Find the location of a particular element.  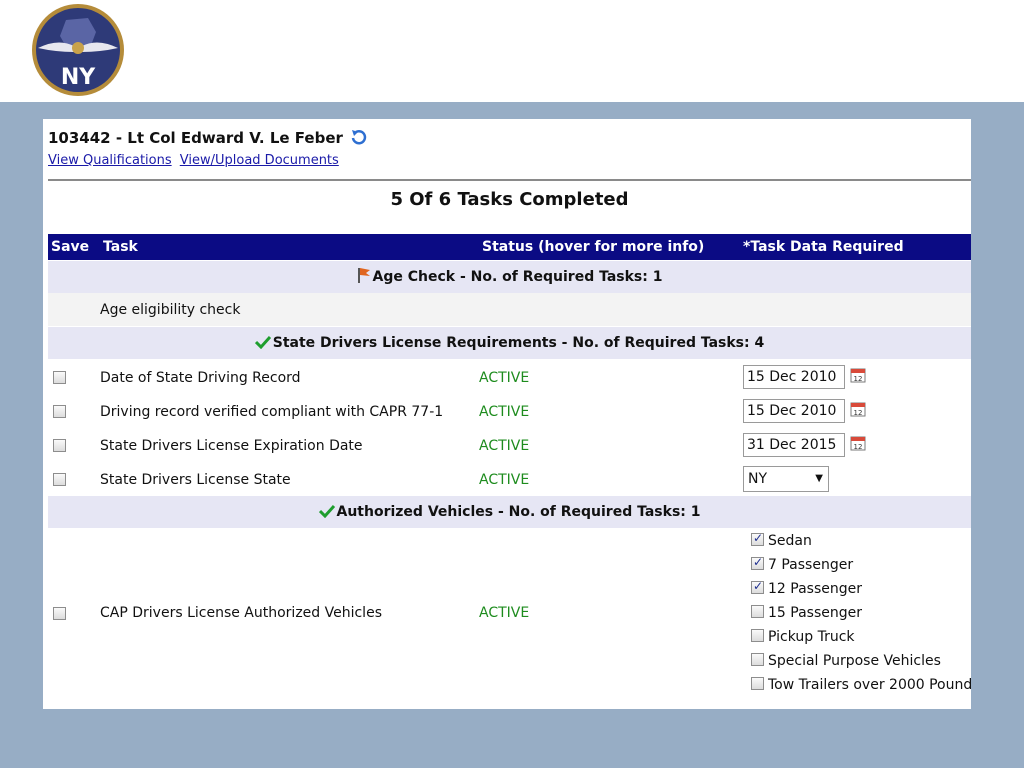

ny-wing-logo: NY is located at coordinates (78, 50).